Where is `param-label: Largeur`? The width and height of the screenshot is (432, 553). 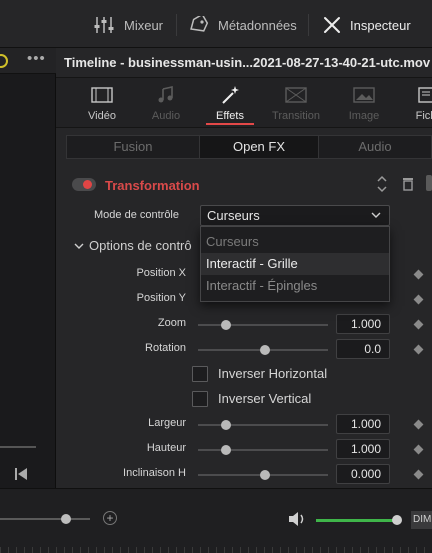
param-label: Largeur is located at coordinates (167, 423).